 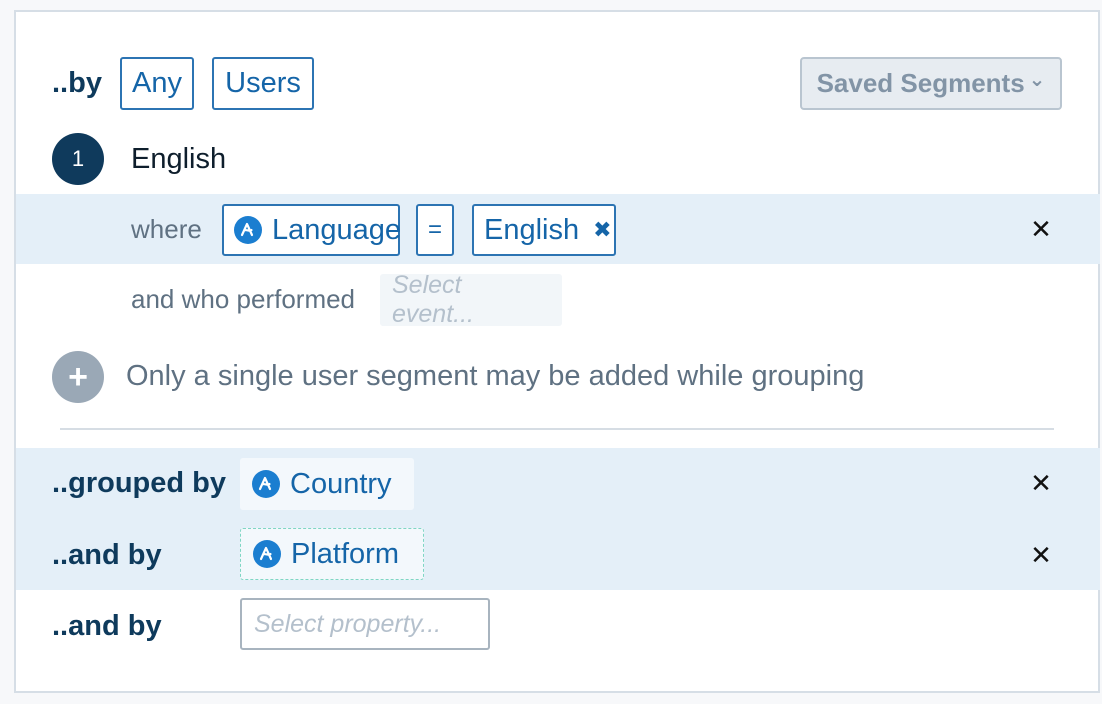 What do you see at coordinates (107, 555) in the screenshot?
I see `and-by-label: ..and by` at bounding box center [107, 555].